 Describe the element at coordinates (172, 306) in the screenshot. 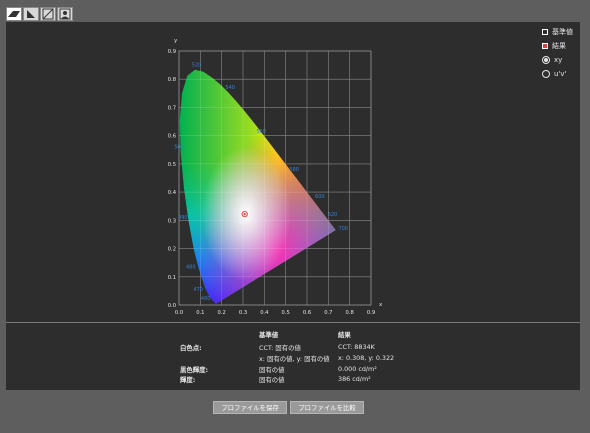

I see `y-tick-label: 0.0` at that location.